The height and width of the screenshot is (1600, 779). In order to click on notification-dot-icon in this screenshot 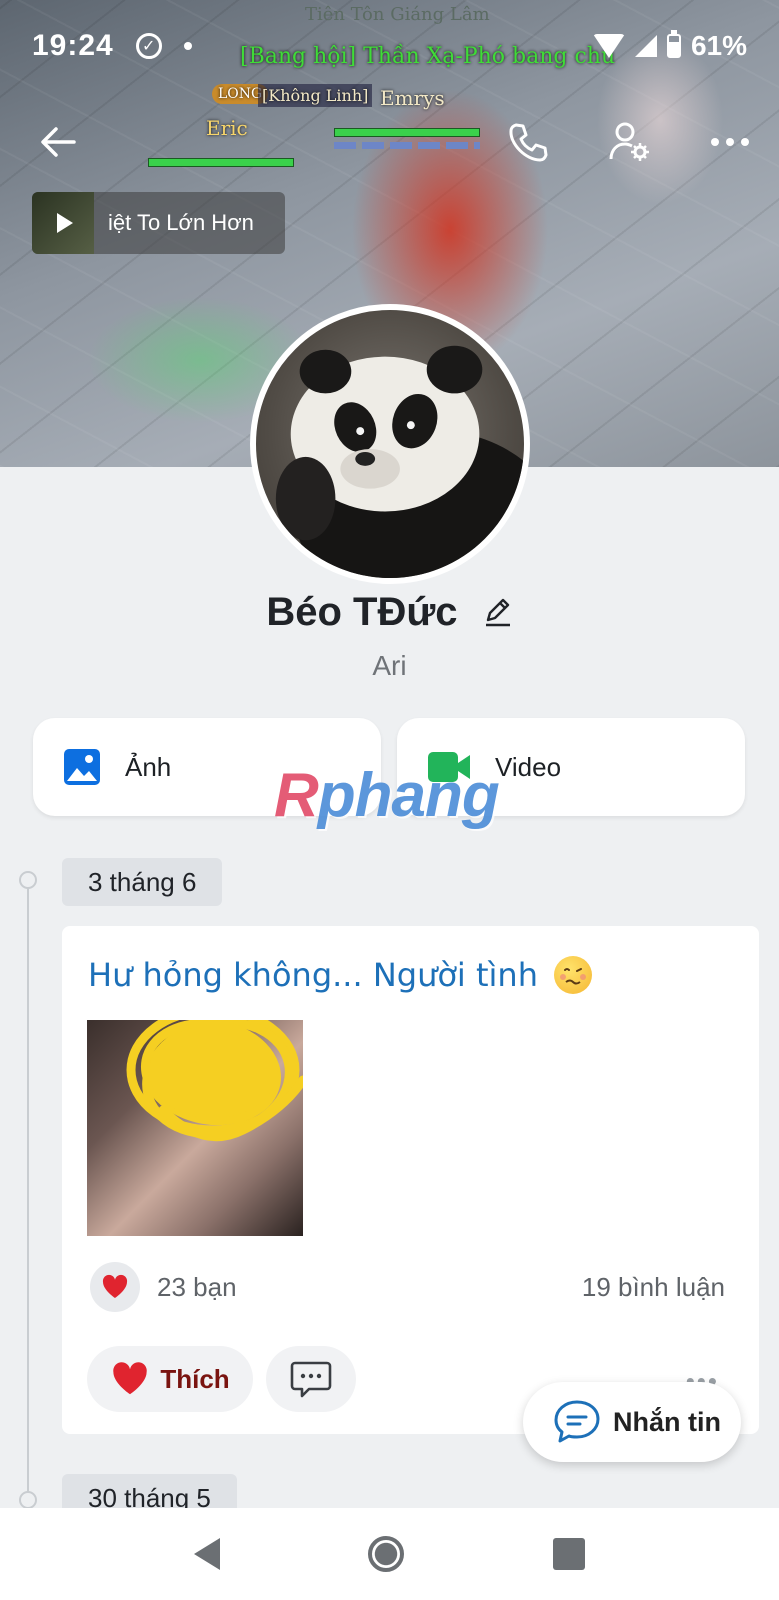, I will do `click(187, 46)`.